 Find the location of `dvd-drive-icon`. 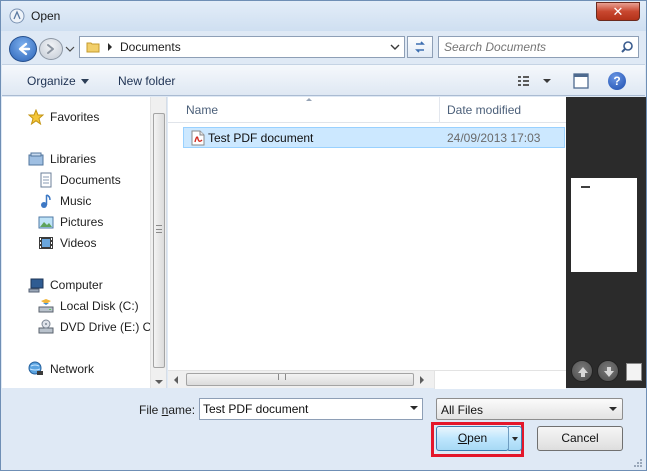

dvd-drive-icon is located at coordinates (46, 326).